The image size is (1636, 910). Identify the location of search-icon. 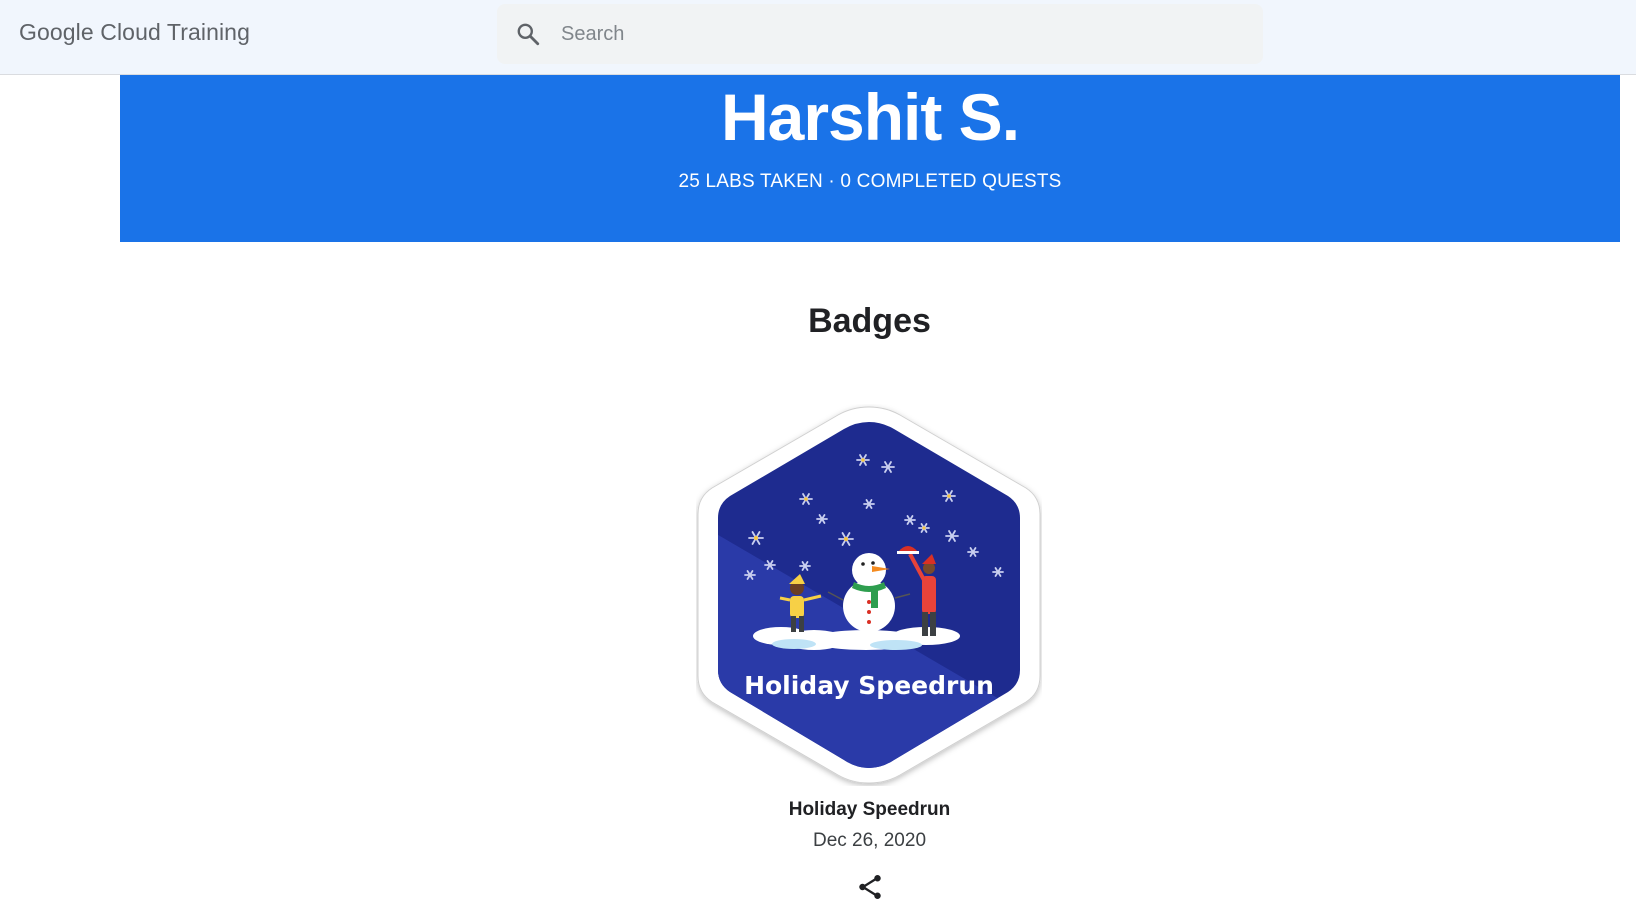
(528, 34).